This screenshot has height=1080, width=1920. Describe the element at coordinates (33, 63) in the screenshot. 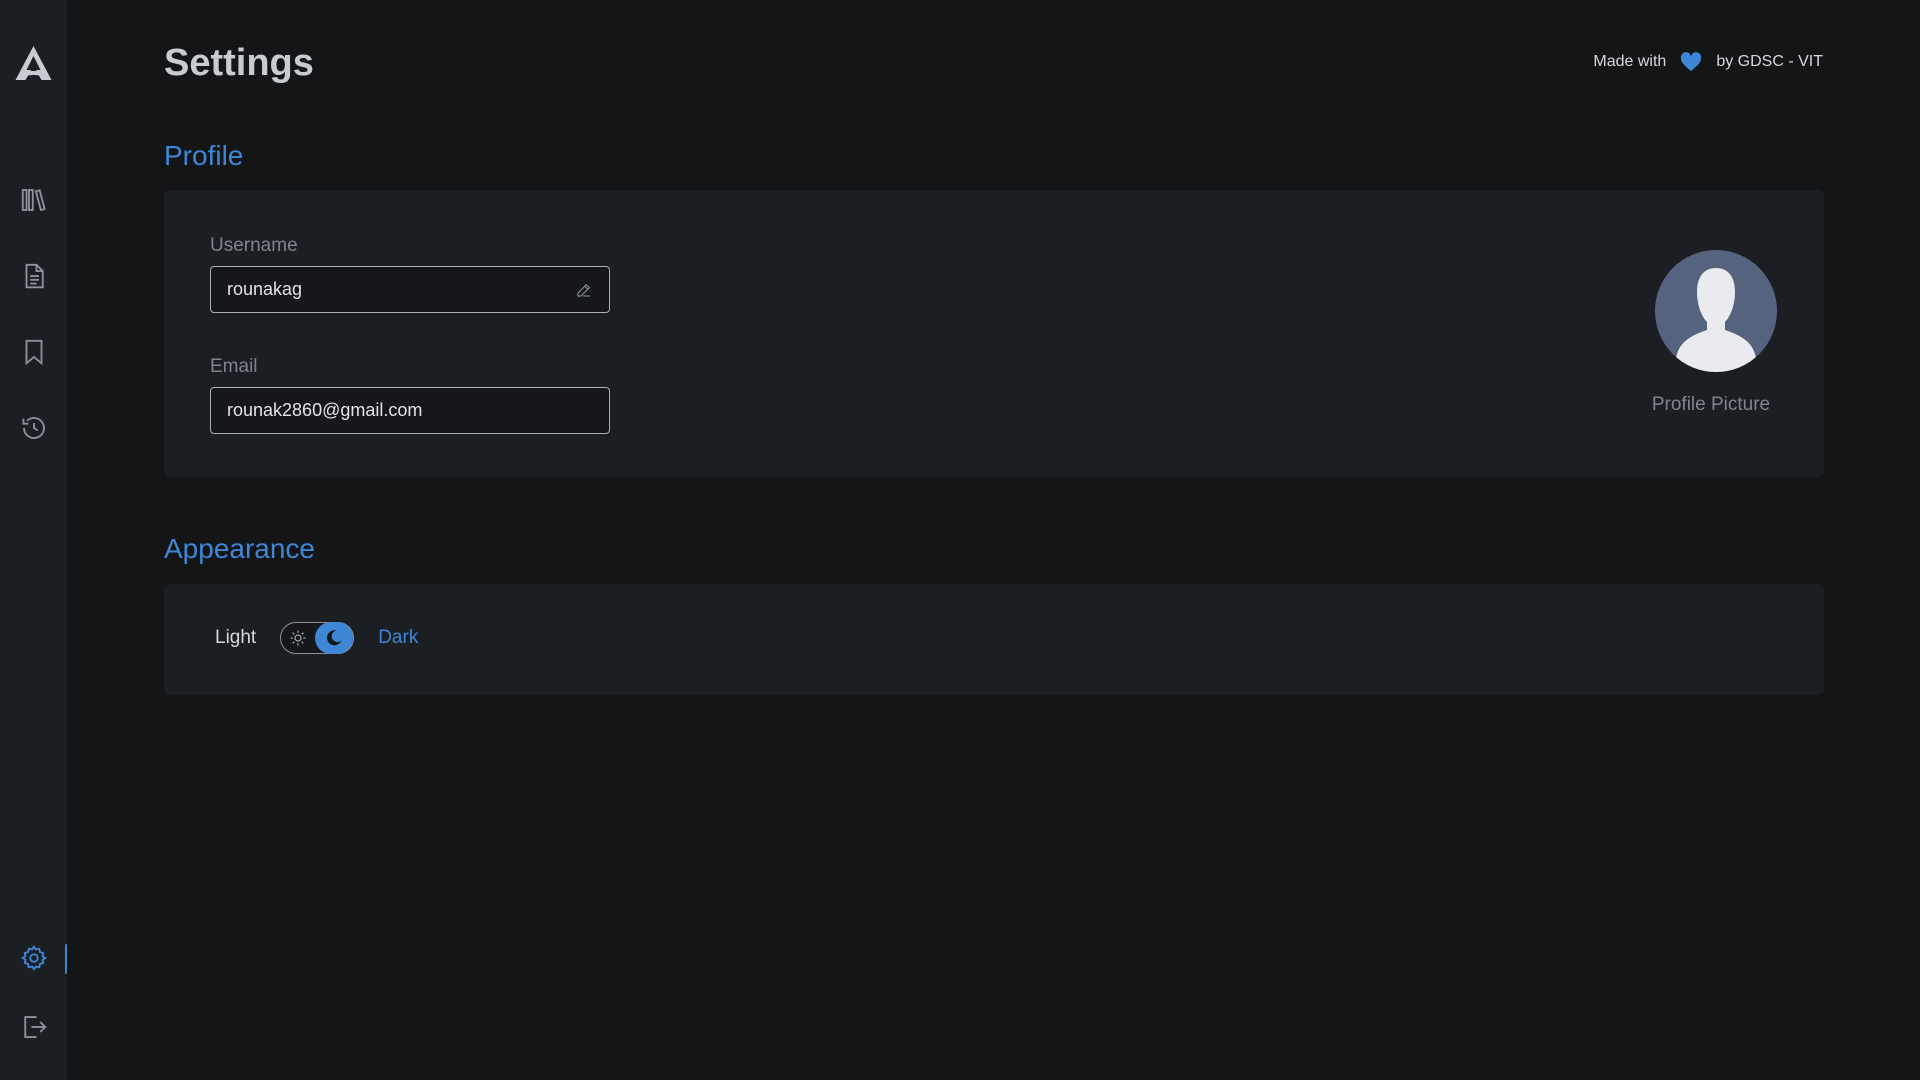

I see `app-logo-icon` at that location.